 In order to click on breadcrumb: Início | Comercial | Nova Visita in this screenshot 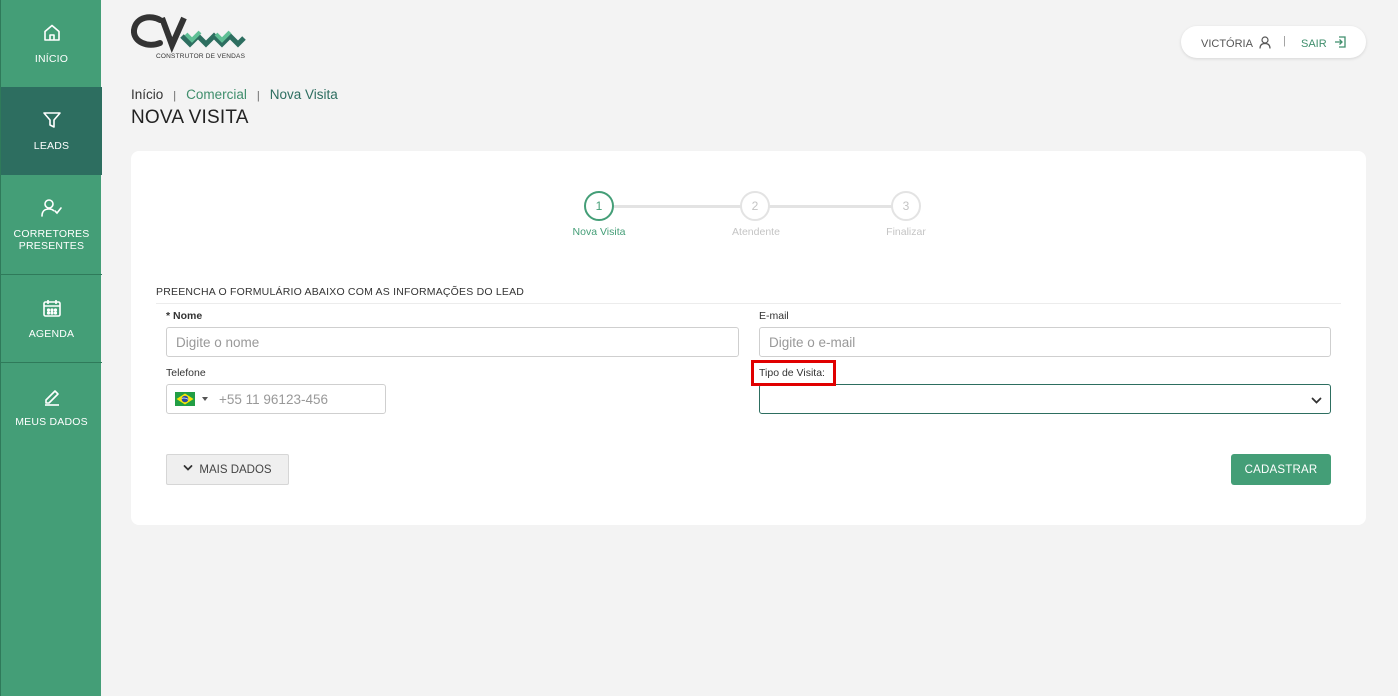, I will do `click(234, 96)`.